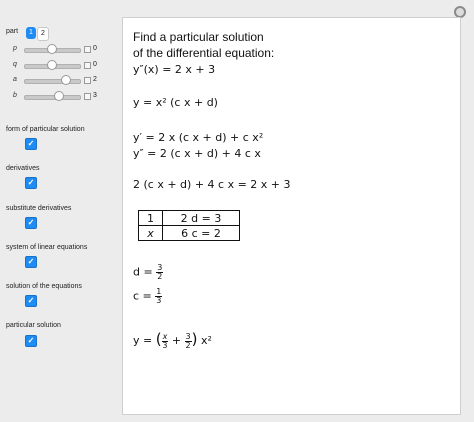  What do you see at coordinates (15, 64) in the screenshot?
I see `slider-q-label: q` at bounding box center [15, 64].